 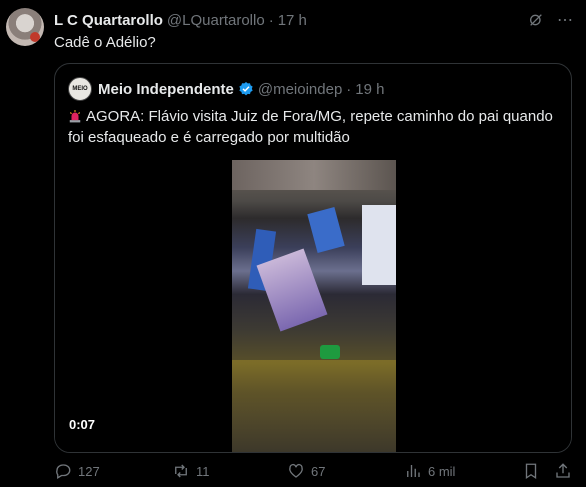 What do you see at coordinates (25, 27) in the screenshot?
I see `author-avatar` at bounding box center [25, 27].